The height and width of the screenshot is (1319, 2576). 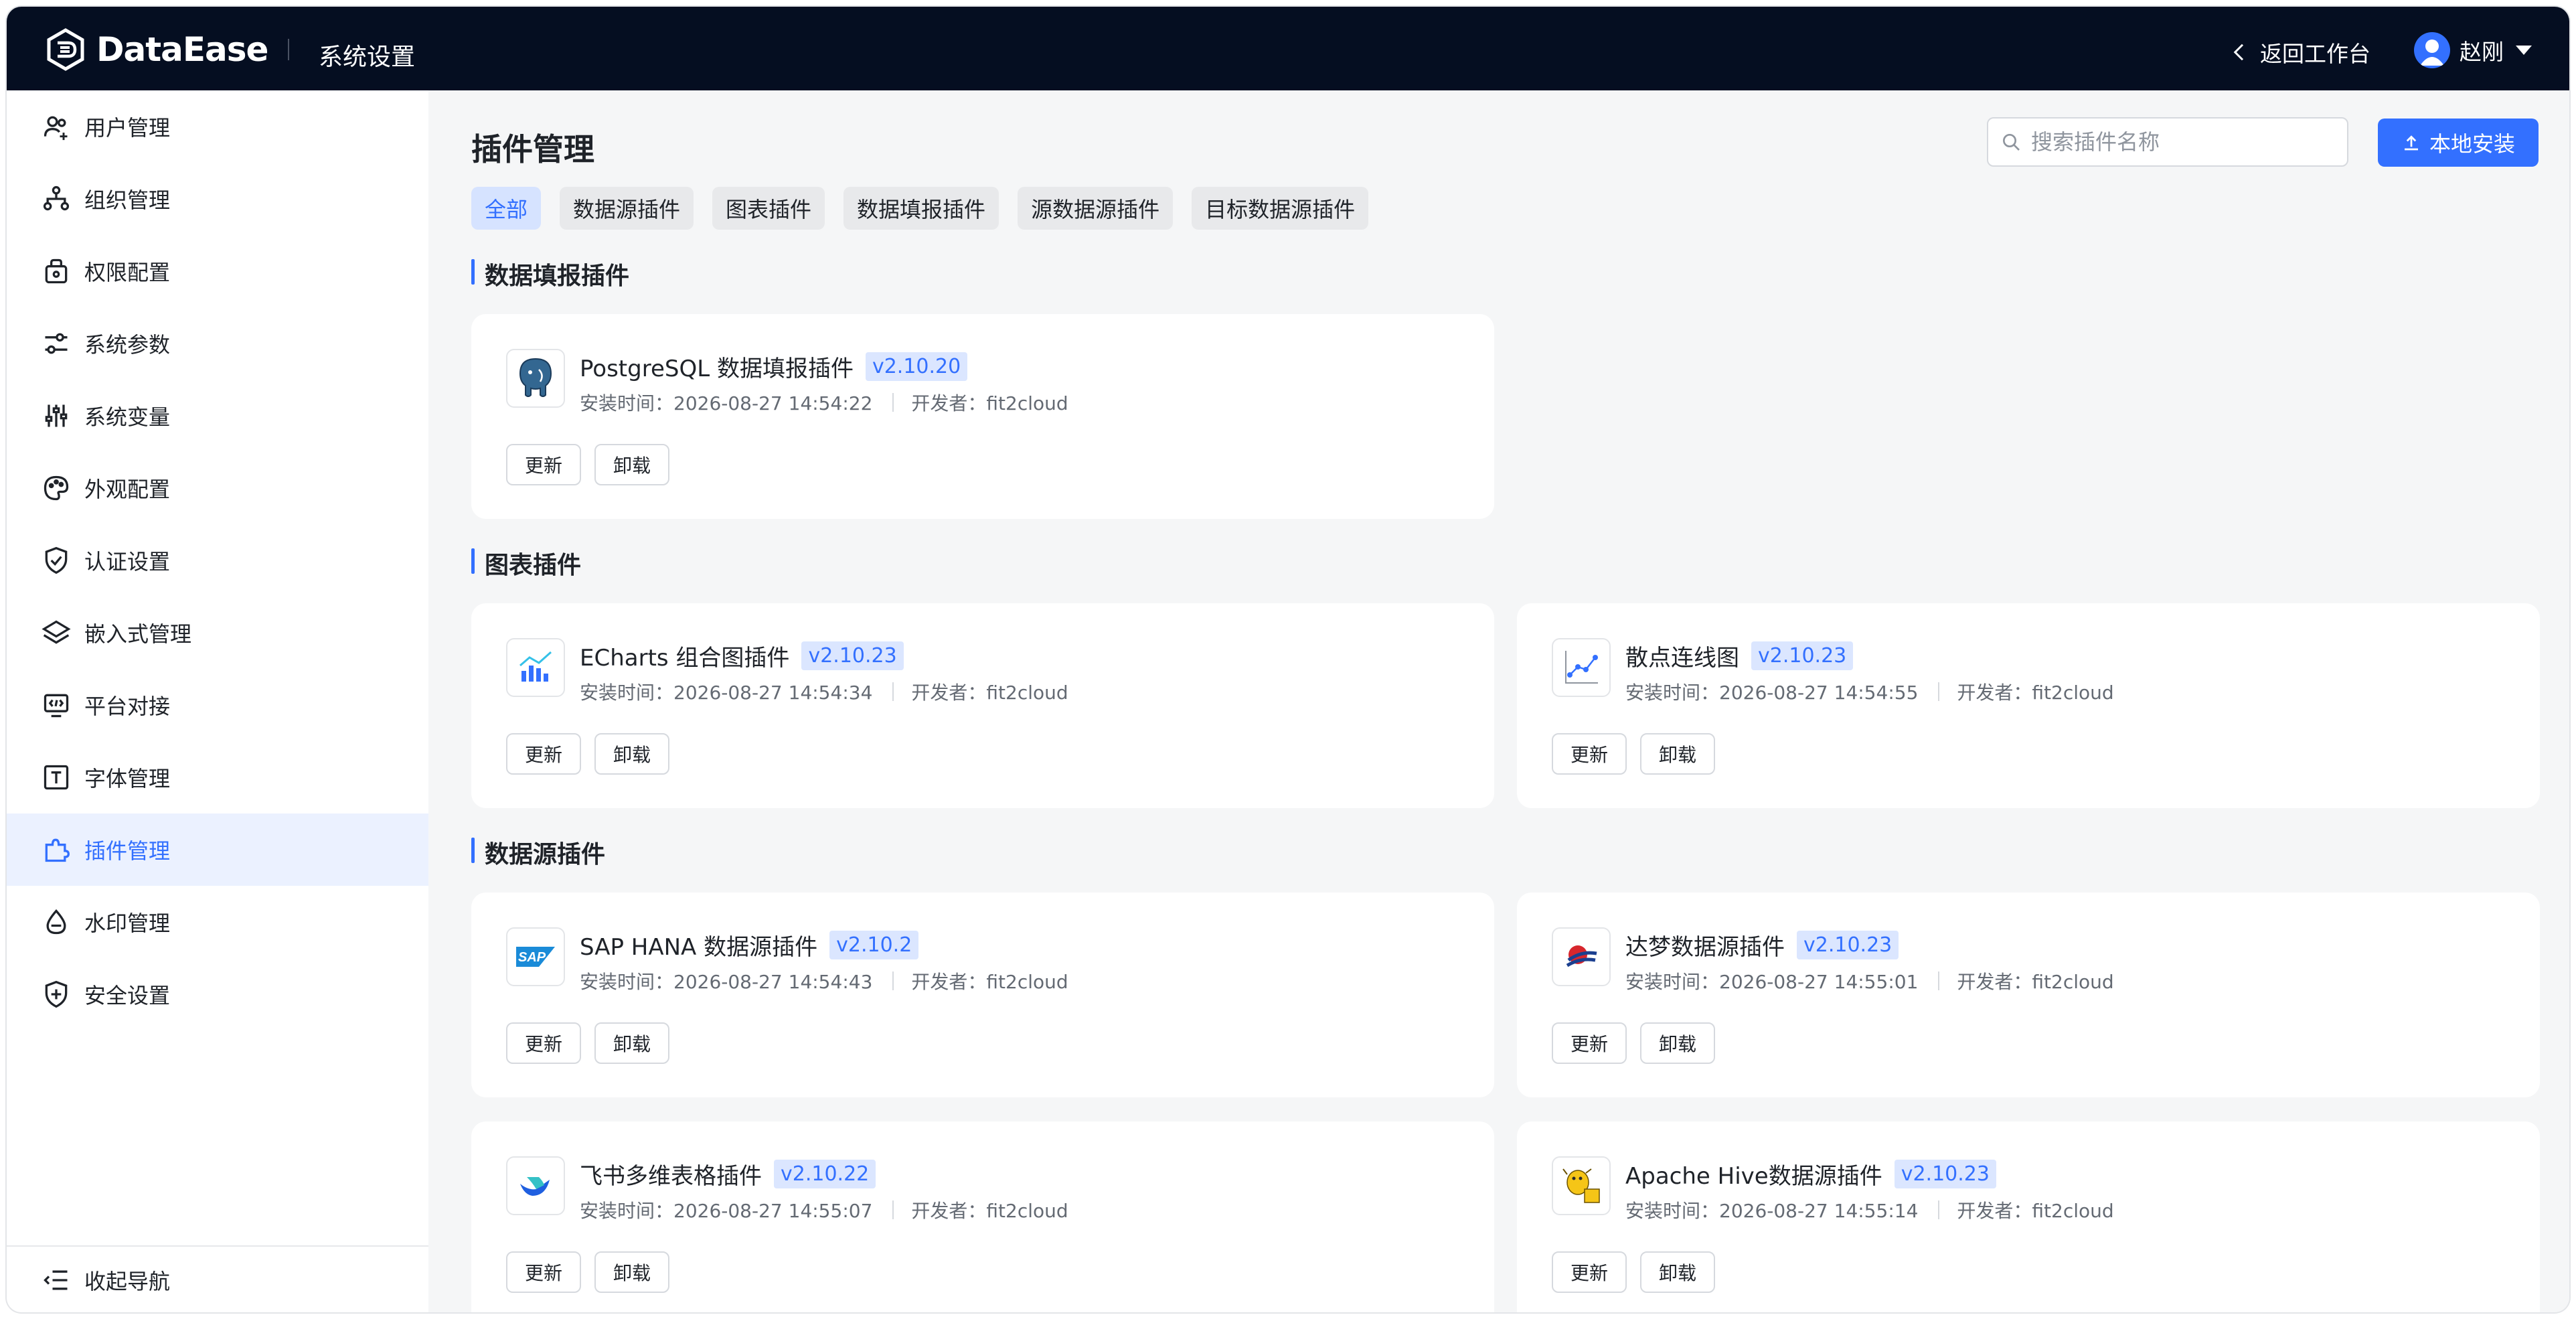 I want to click on install-time: 安装时间：2026-08-27 14:54:22, so click(x=727, y=403).